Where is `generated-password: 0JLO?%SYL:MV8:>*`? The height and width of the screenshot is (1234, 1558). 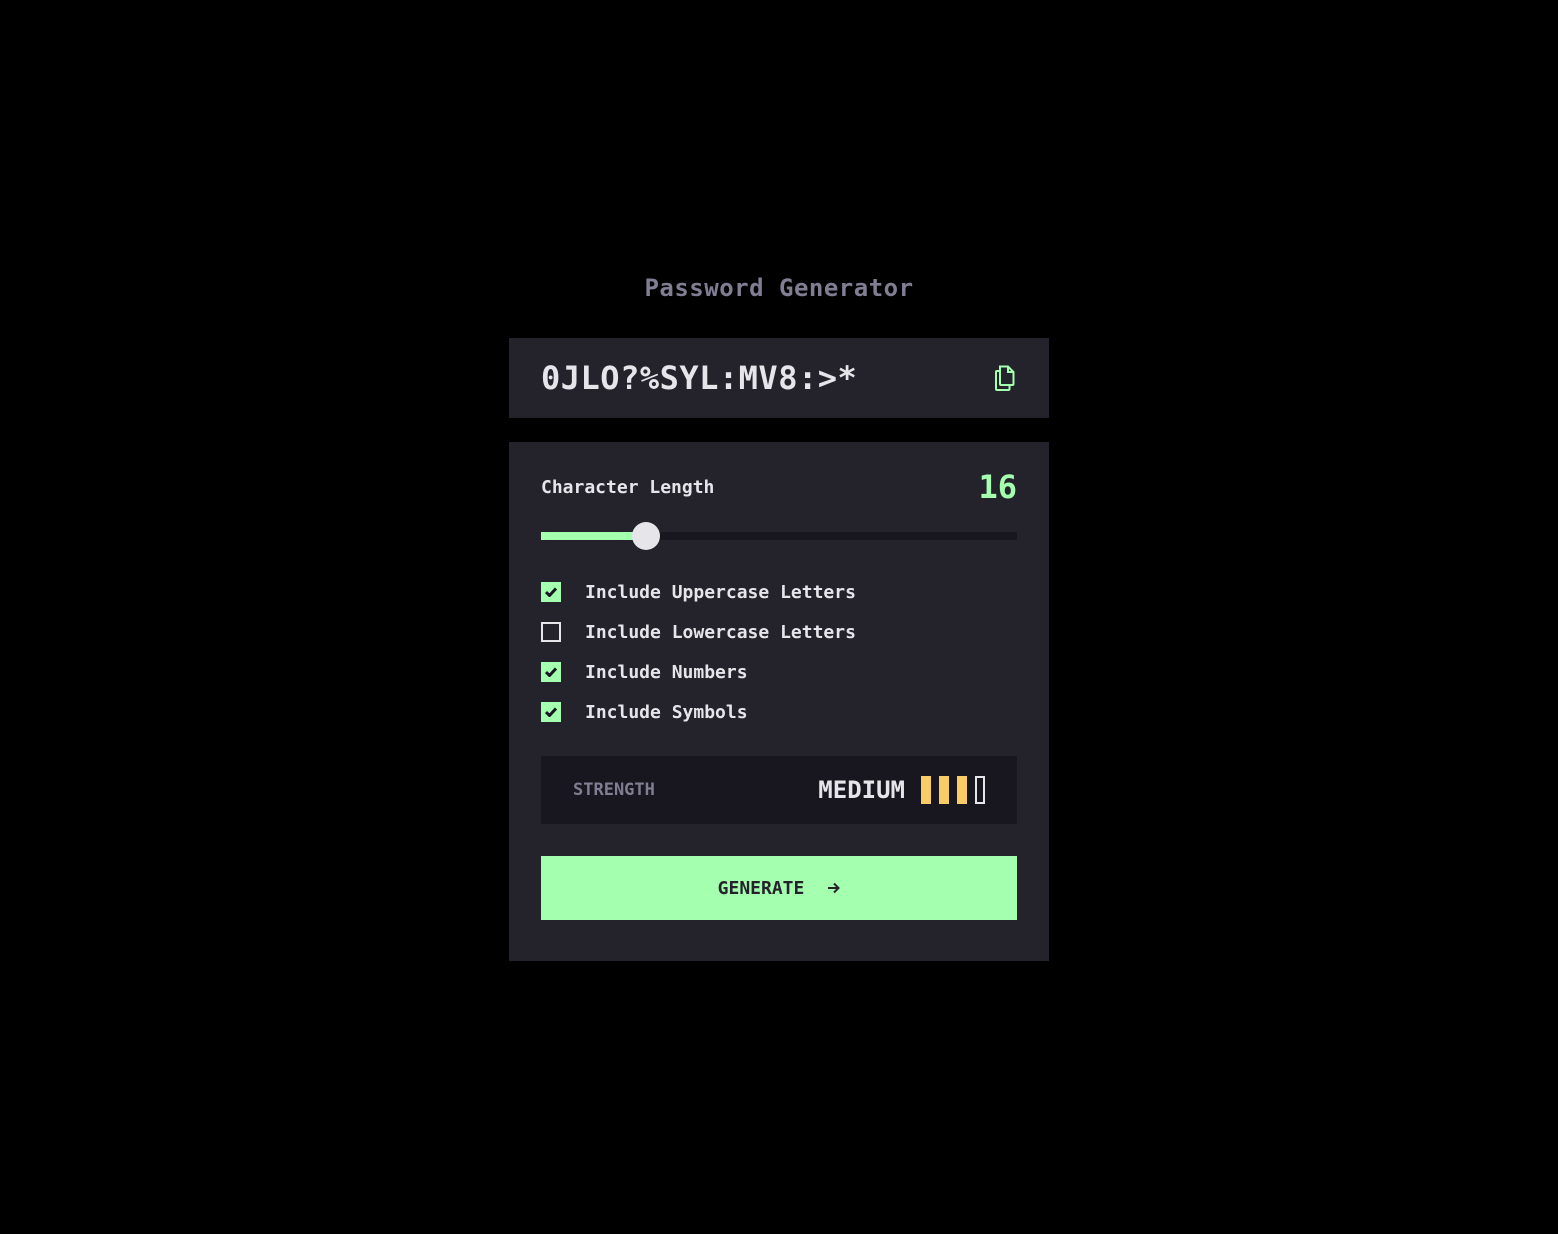 generated-password: 0JLO?%SYL:MV8:>* is located at coordinates (699, 378).